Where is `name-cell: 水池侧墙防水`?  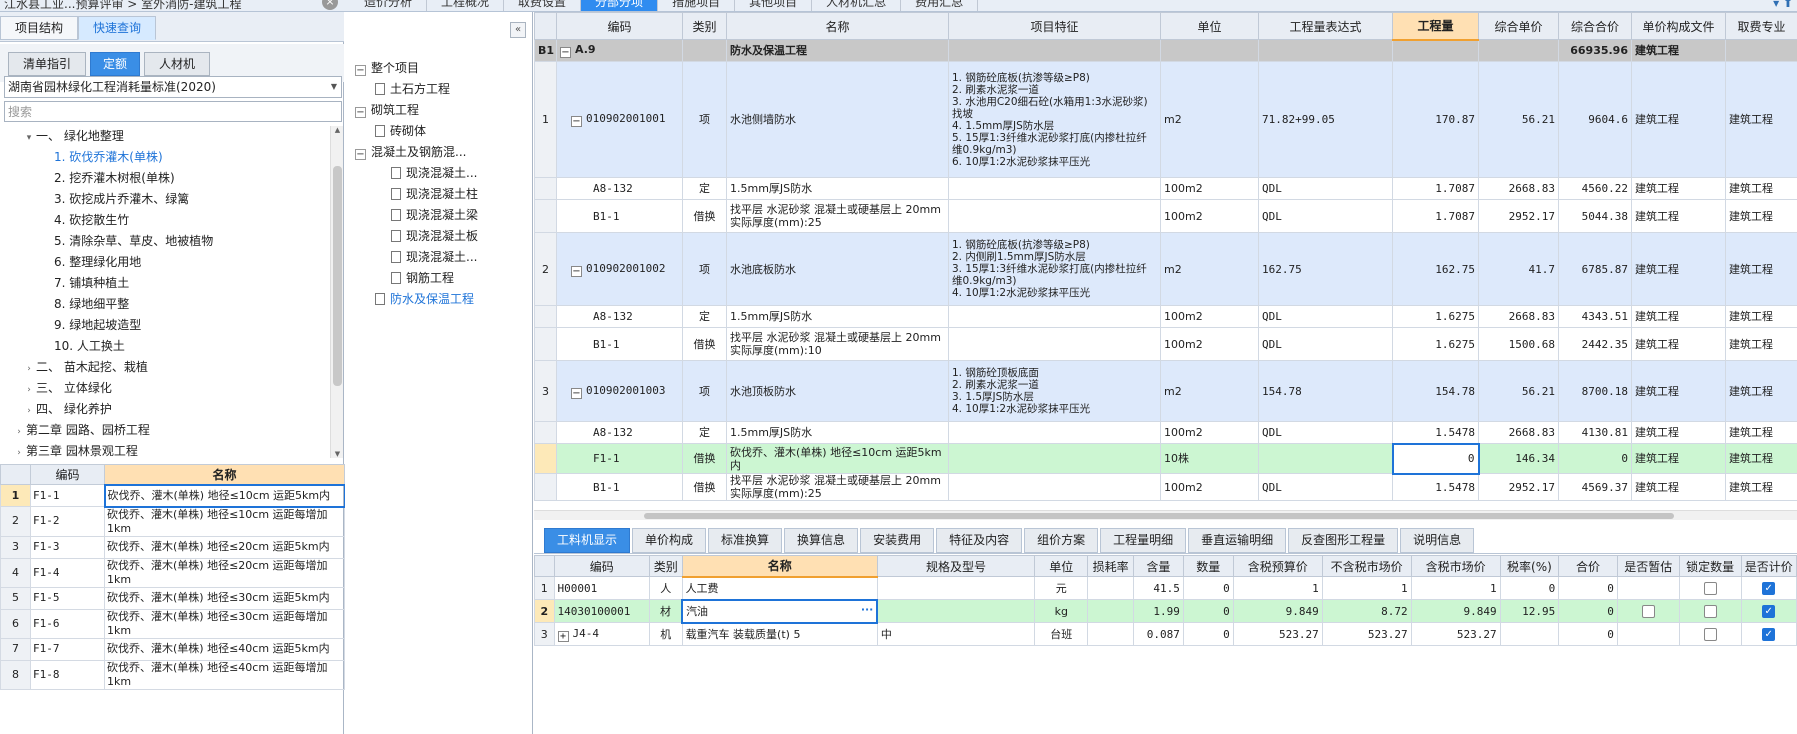 name-cell: 水池侧墙防水 is located at coordinates (837, 119).